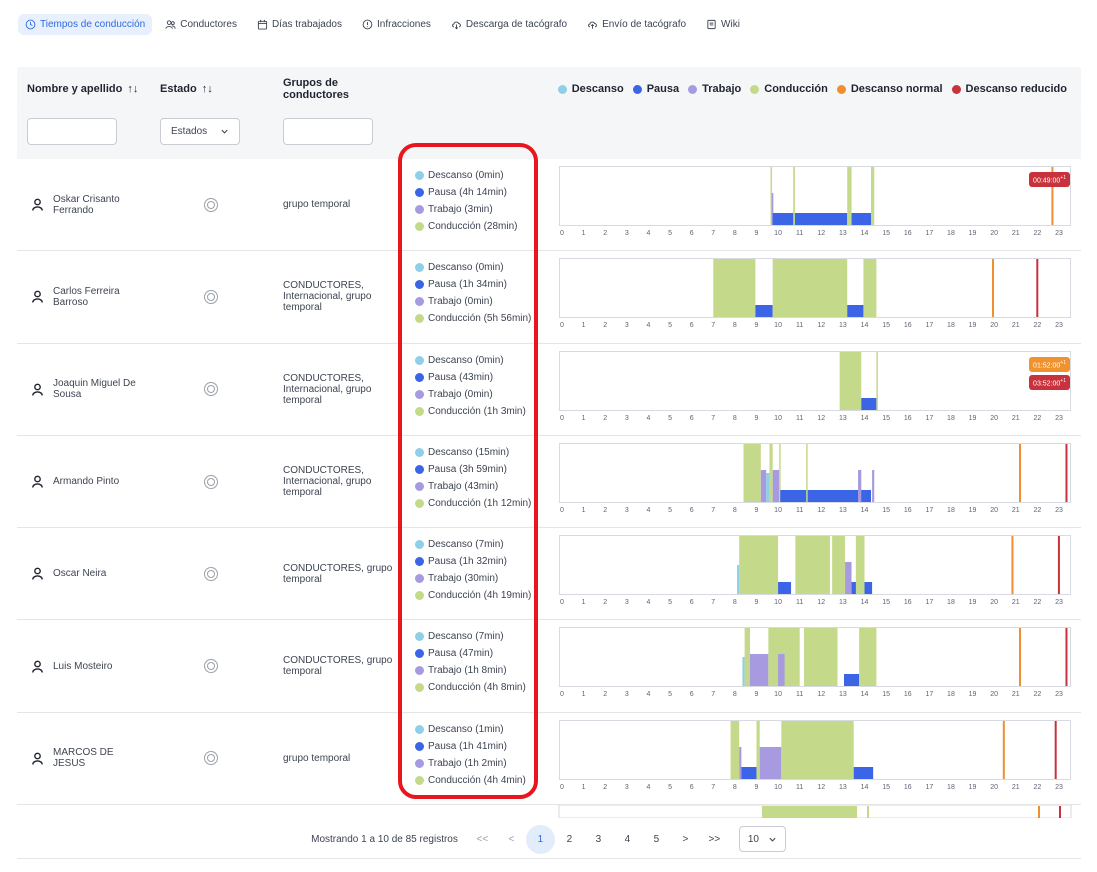 This screenshot has height=872, width=1097. What do you see at coordinates (88, 665) in the screenshot?
I see `driver-name-cell: Luis Mosteiro` at bounding box center [88, 665].